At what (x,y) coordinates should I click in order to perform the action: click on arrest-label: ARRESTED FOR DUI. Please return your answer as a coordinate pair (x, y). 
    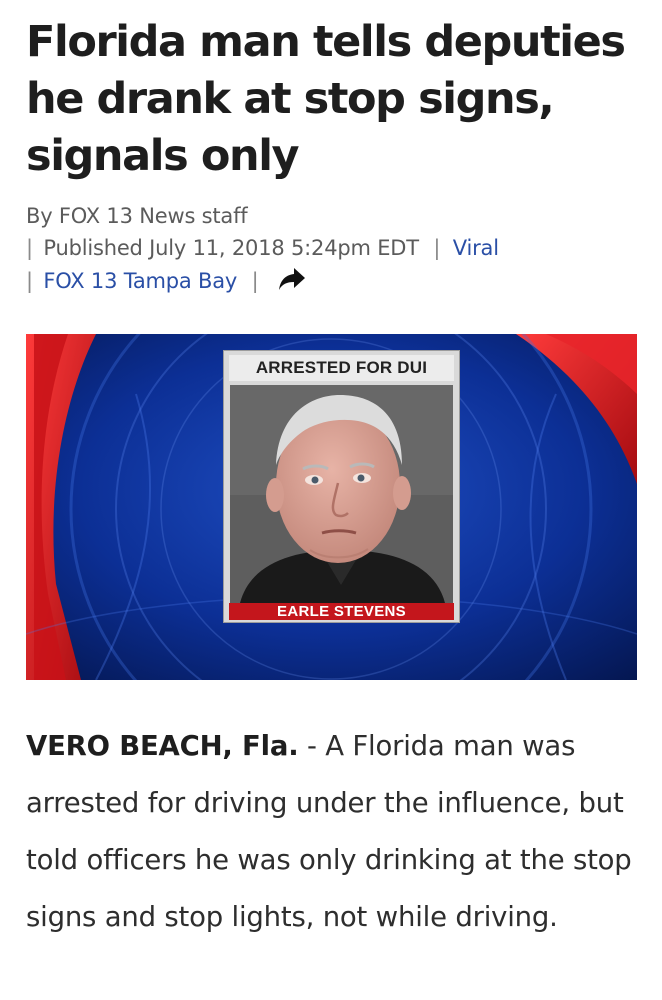
    Looking at the image, I should click on (341, 368).